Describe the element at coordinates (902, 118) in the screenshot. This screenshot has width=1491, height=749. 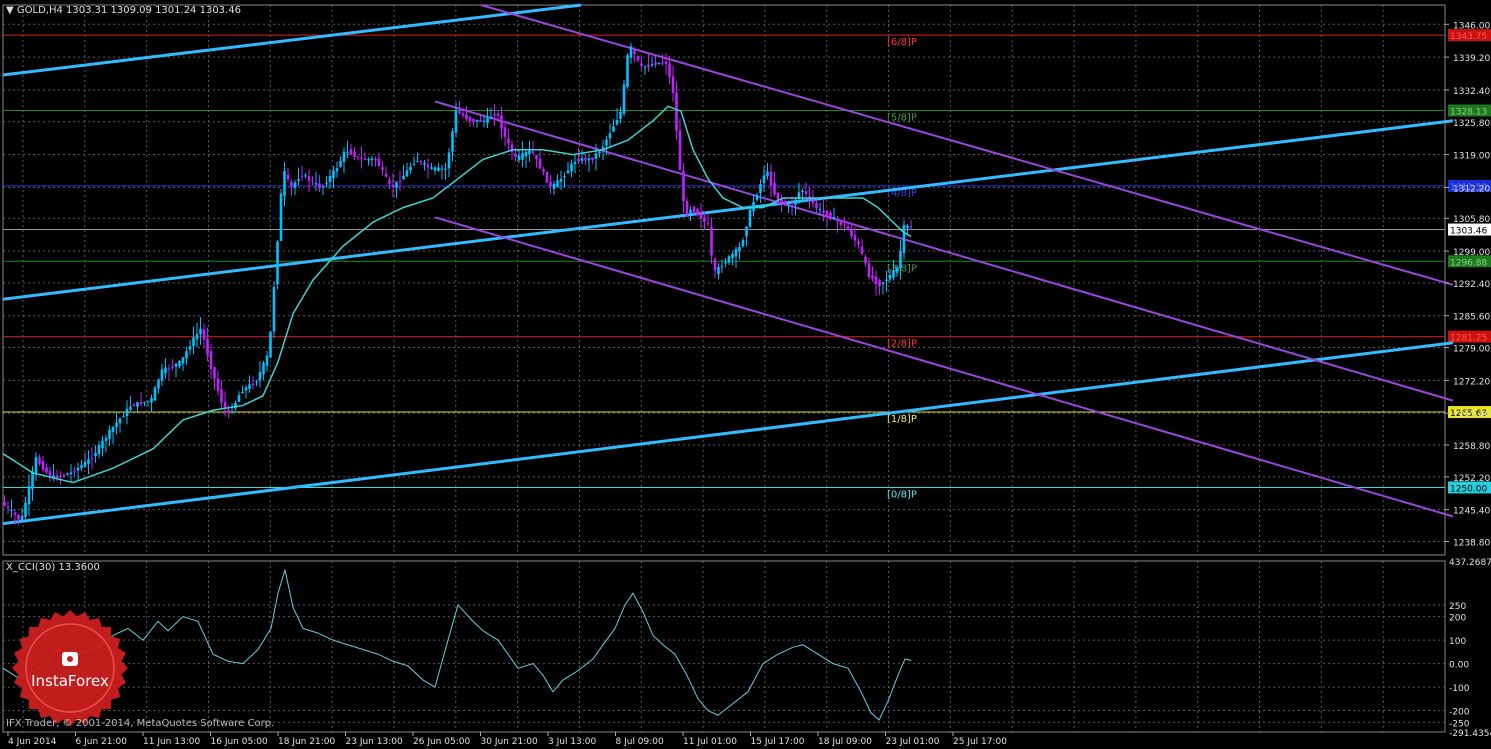
I see `murrey-label: [5/8]P` at that location.